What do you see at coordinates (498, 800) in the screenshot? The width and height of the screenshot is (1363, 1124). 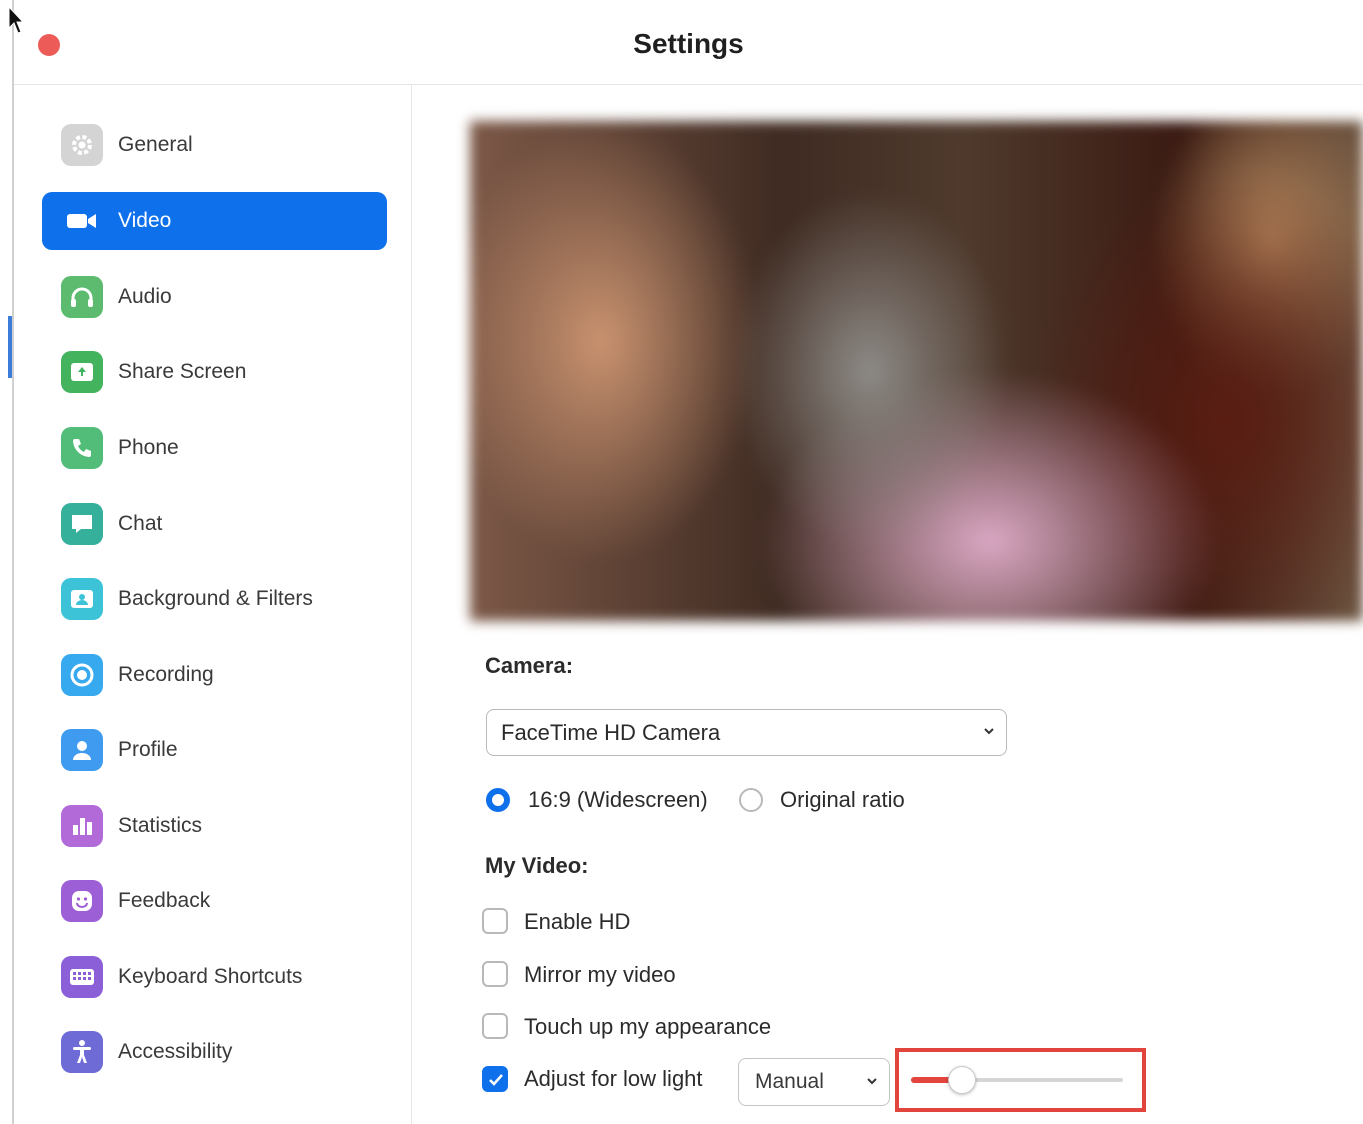 I see `ratio-widescreen-radio` at bounding box center [498, 800].